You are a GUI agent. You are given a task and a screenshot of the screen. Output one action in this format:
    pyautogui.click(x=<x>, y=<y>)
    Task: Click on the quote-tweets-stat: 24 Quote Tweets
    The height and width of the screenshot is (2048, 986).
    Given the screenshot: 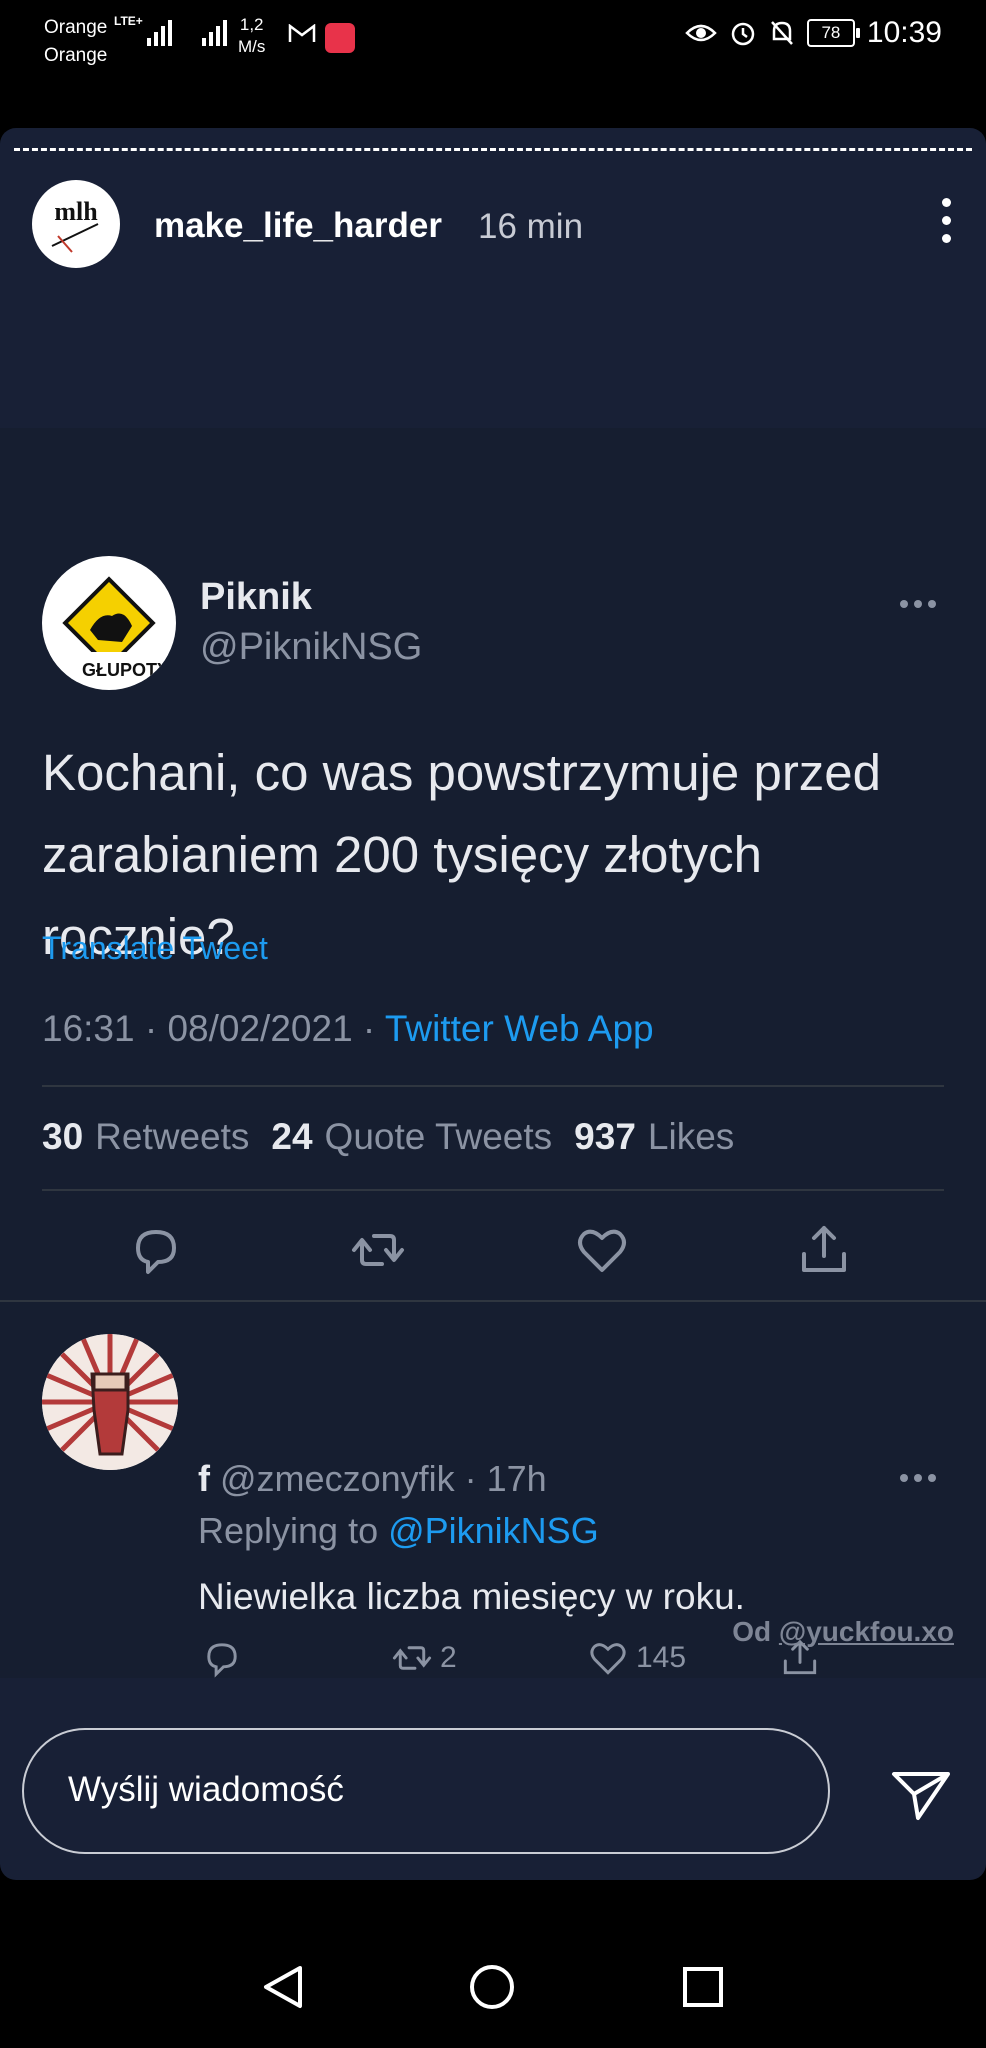 What is the action you would take?
    pyautogui.click(x=412, y=1136)
    